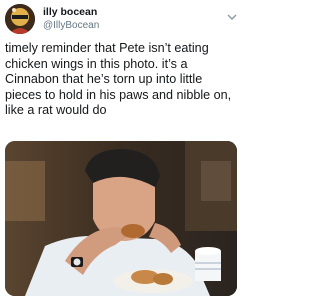  I want to click on avatar-image, so click(20, 19).